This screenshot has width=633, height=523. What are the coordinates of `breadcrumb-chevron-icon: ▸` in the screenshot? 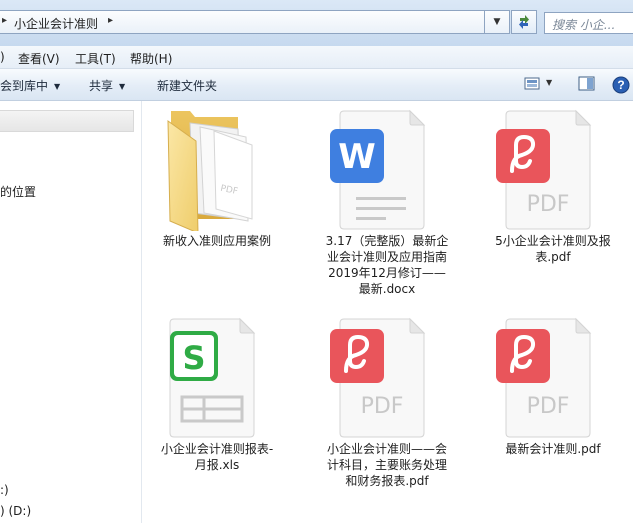 It's located at (110, 20).